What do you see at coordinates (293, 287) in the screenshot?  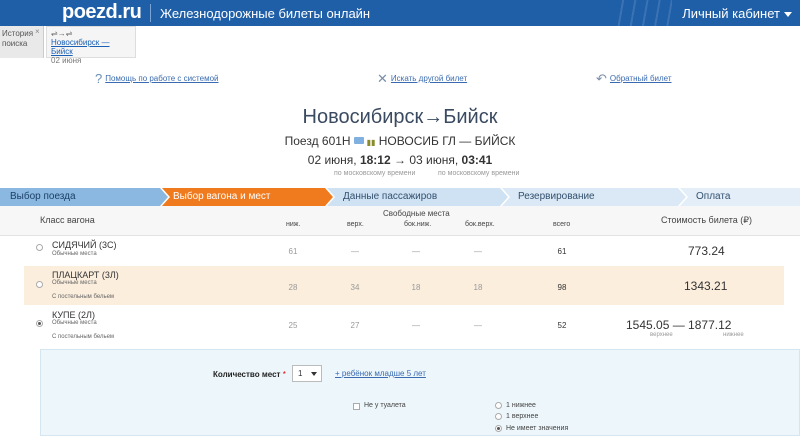 I see `seats-lower: 28` at bounding box center [293, 287].